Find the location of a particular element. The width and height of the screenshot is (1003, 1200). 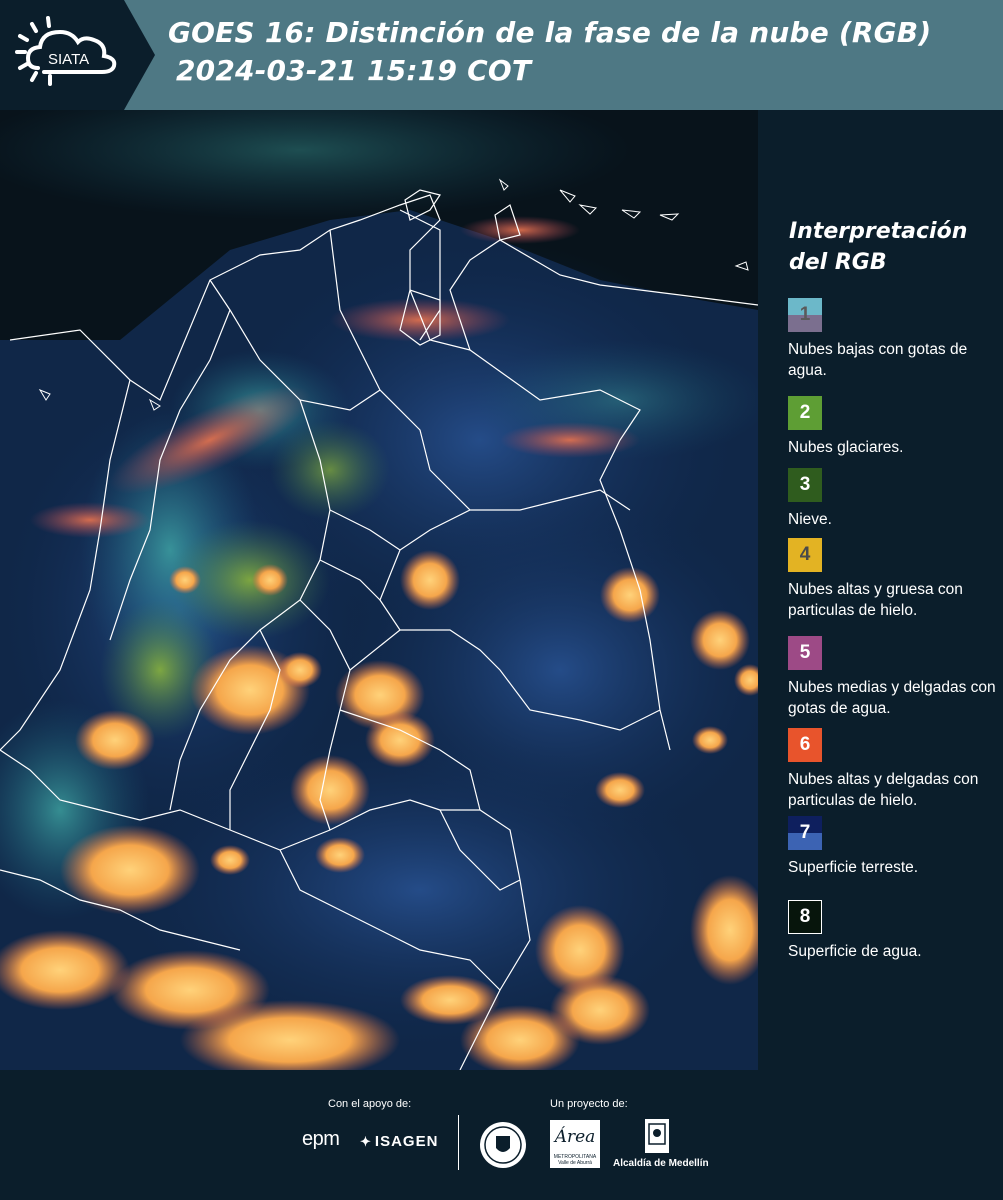

alcaldia-label: Alcaldía de Medellín is located at coordinates (661, 1163).